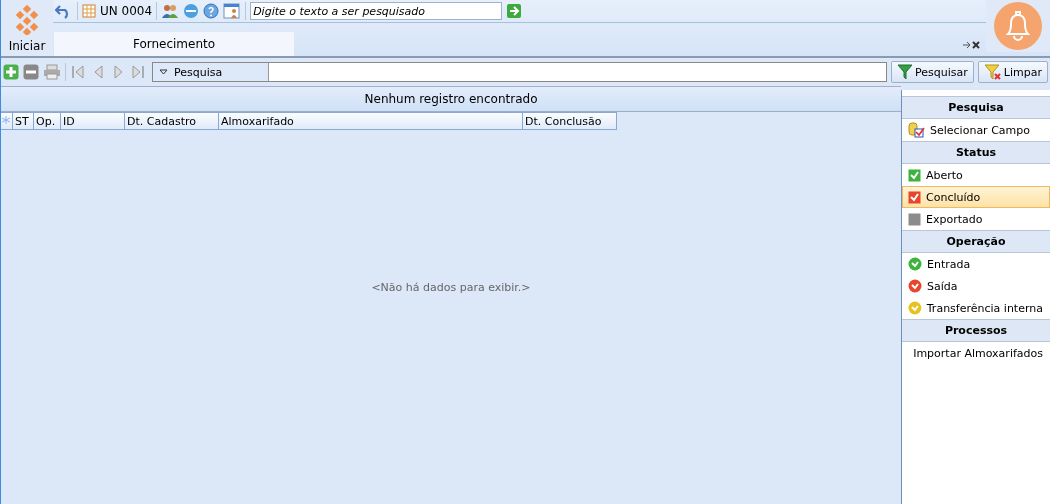  I want to click on remove-icon, so click(31, 72).